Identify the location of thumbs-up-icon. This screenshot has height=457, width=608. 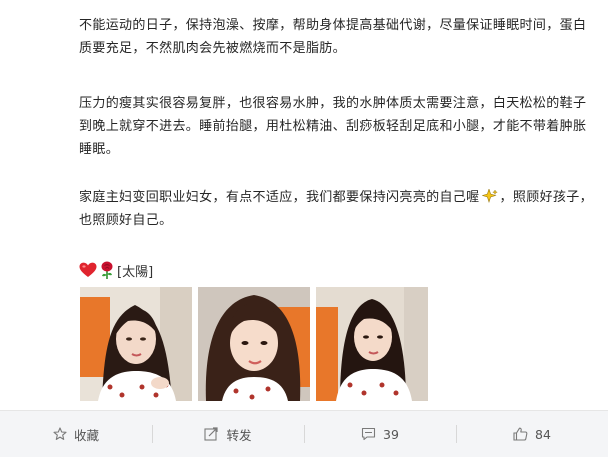
(520, 434).